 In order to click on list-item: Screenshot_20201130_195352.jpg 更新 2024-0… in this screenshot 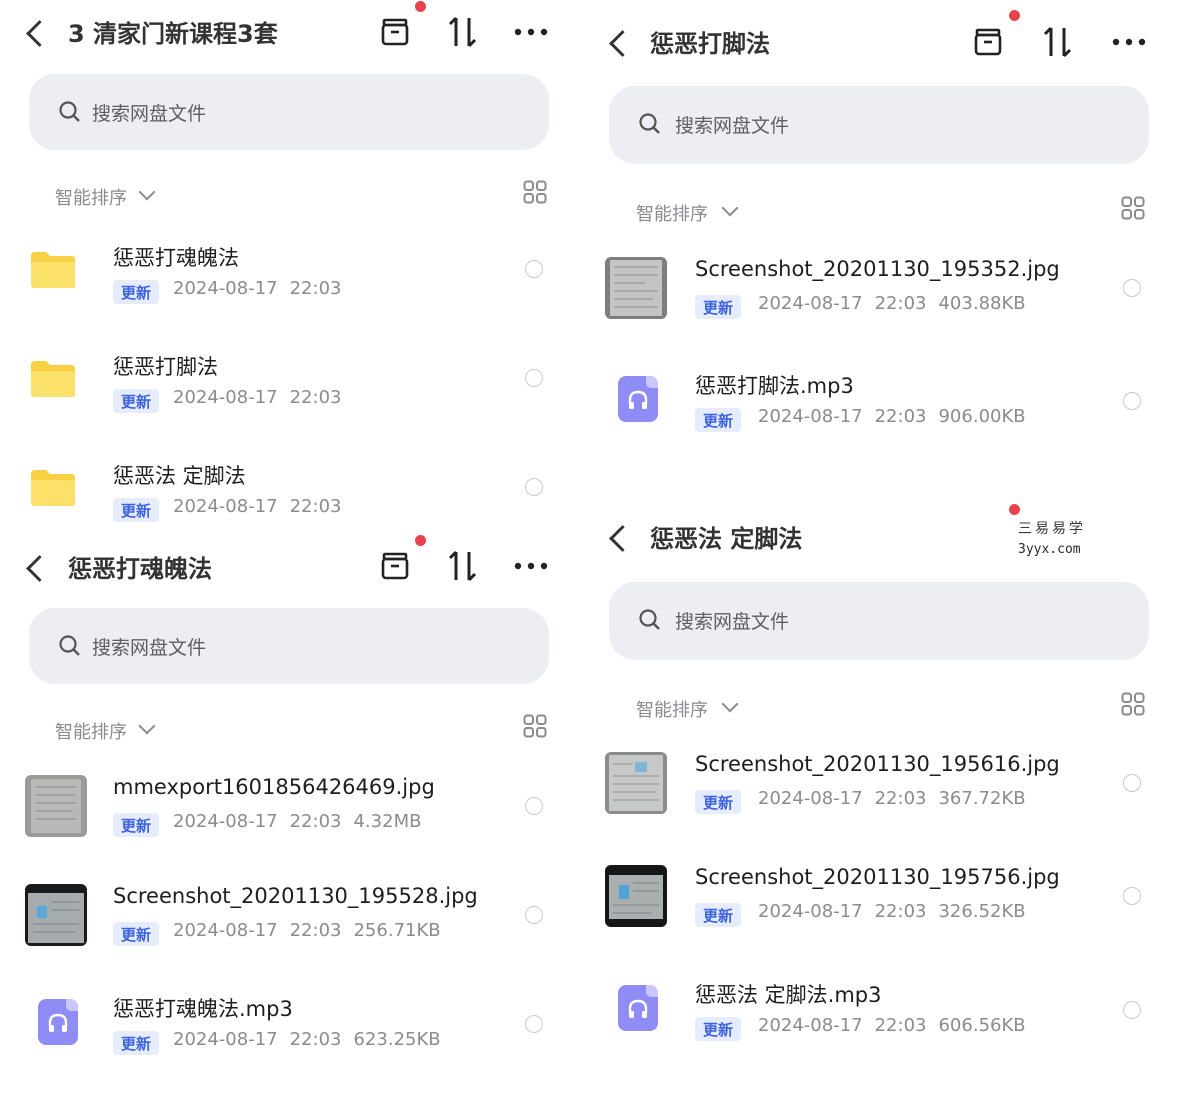, I will do `click(877, 307)`.